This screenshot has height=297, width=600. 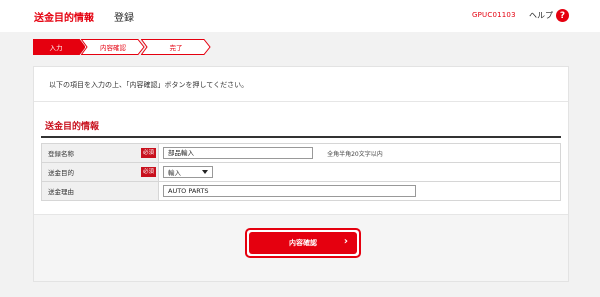 I want to click on step-complete: 完了, so click(x=176, y=47).